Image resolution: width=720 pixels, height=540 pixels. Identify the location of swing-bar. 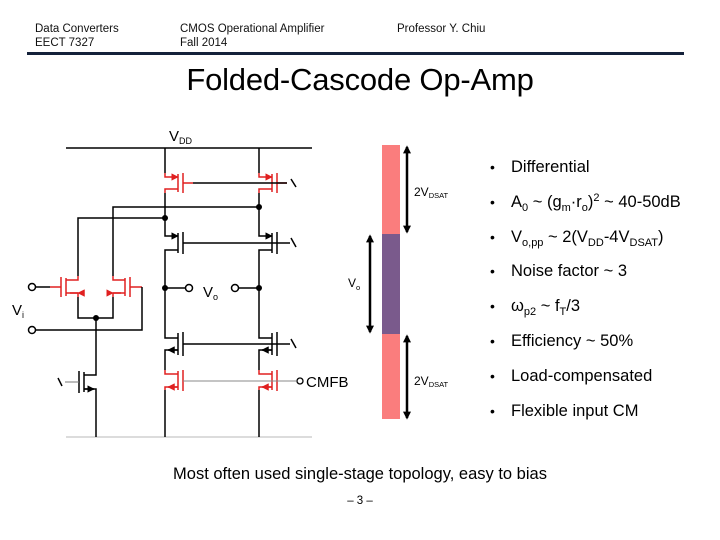
(391, 282).